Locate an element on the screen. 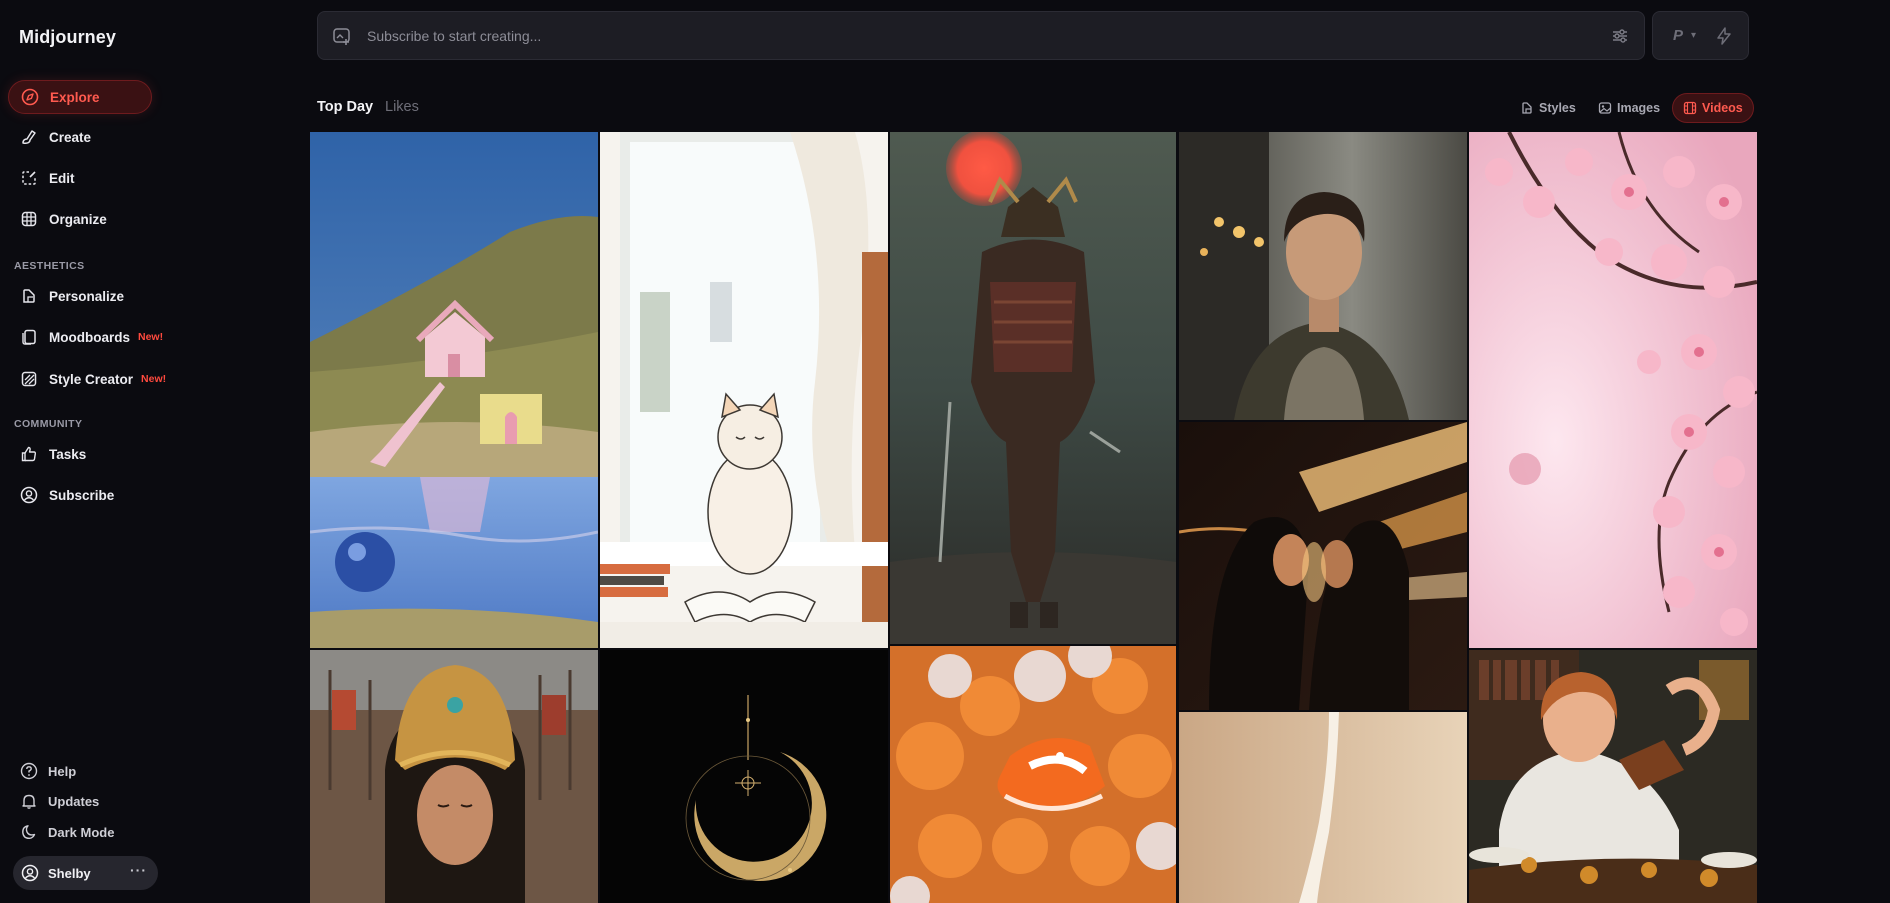  gallery-image-samurai-red-sun is located at coordinates (1033, 388).